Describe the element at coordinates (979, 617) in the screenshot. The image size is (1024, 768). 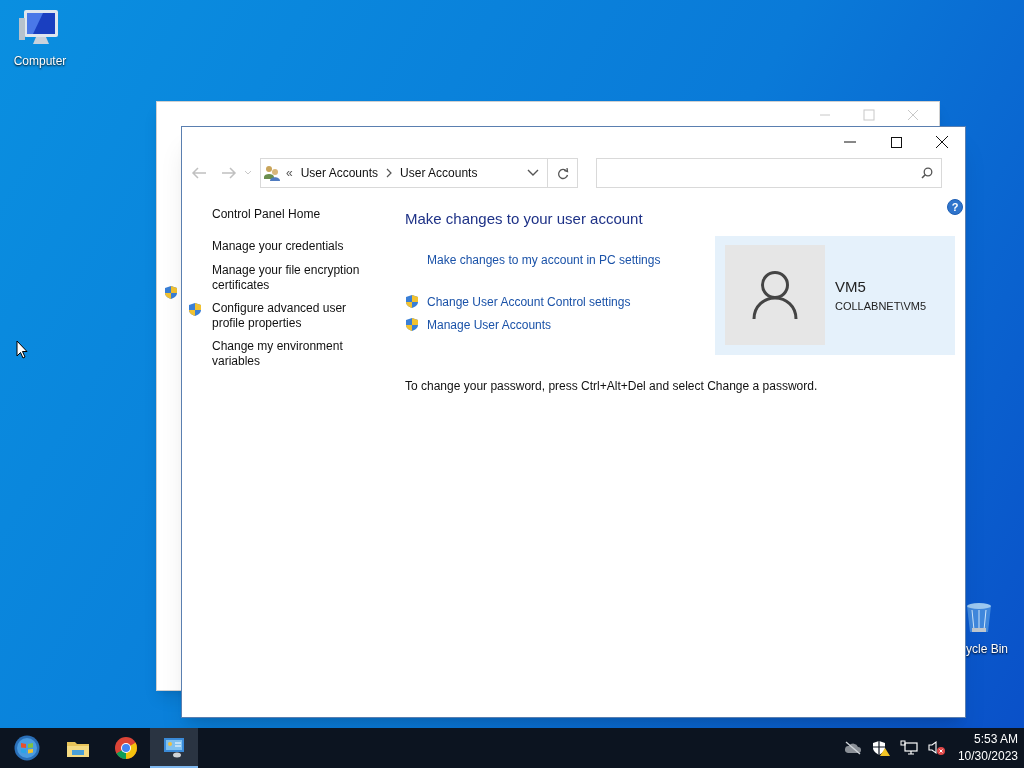
I see `recycle-bin-icon` at that location.